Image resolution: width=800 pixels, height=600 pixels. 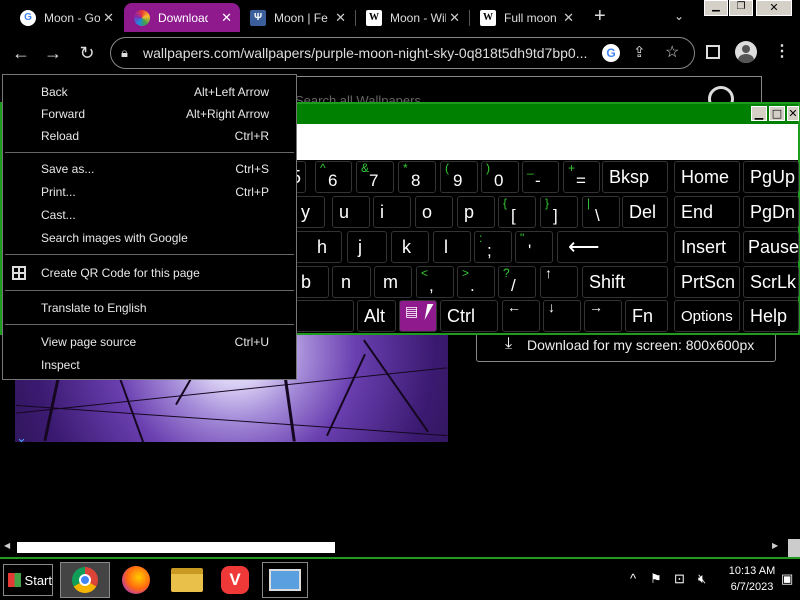 I want to click on side-panel-icon, so click(x=713, y=52).